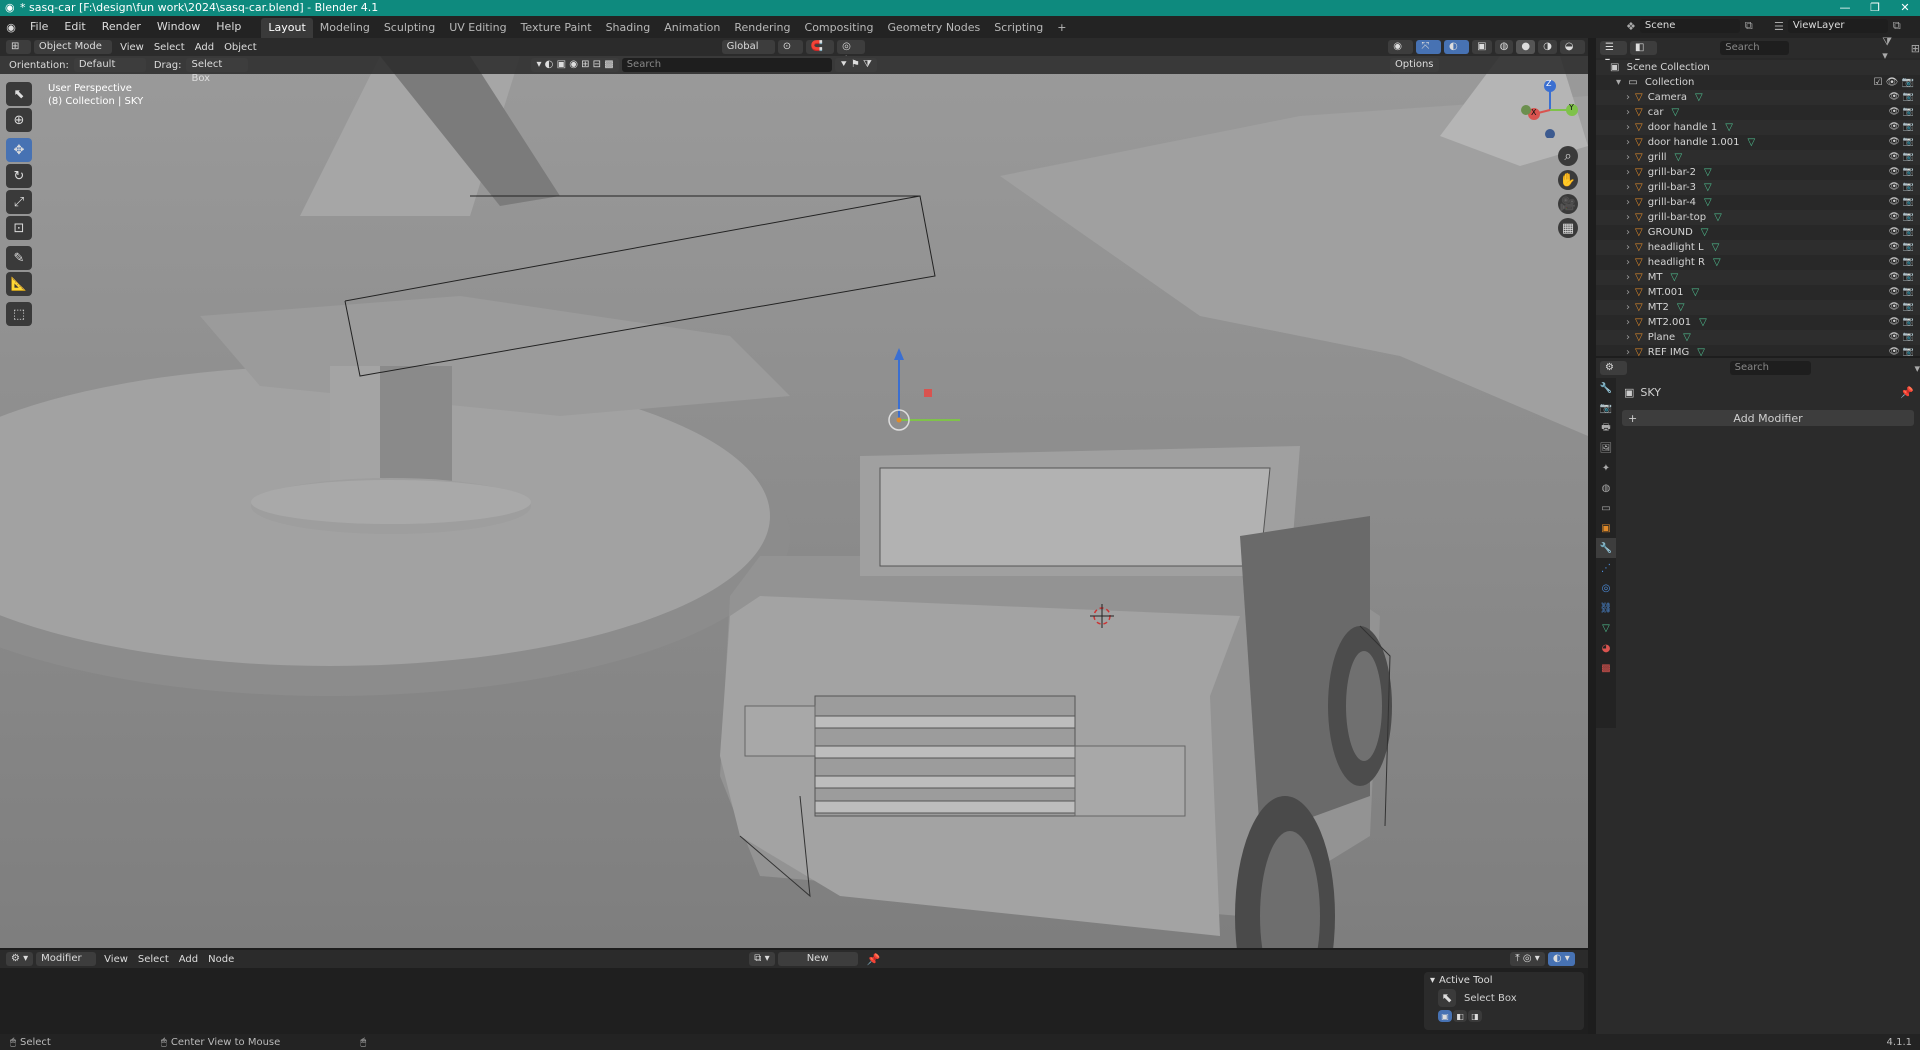 The image size is (1920, 1050). Describe the element at coordinates (109, 65) in the screenshot. I see `orientation-dropdown: Default` at that location.